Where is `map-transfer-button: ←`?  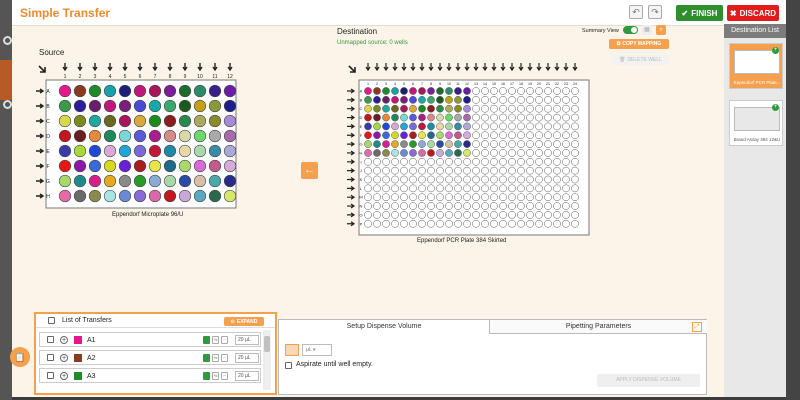 map-transfer-button: ← is located at coordinates (309, 170).